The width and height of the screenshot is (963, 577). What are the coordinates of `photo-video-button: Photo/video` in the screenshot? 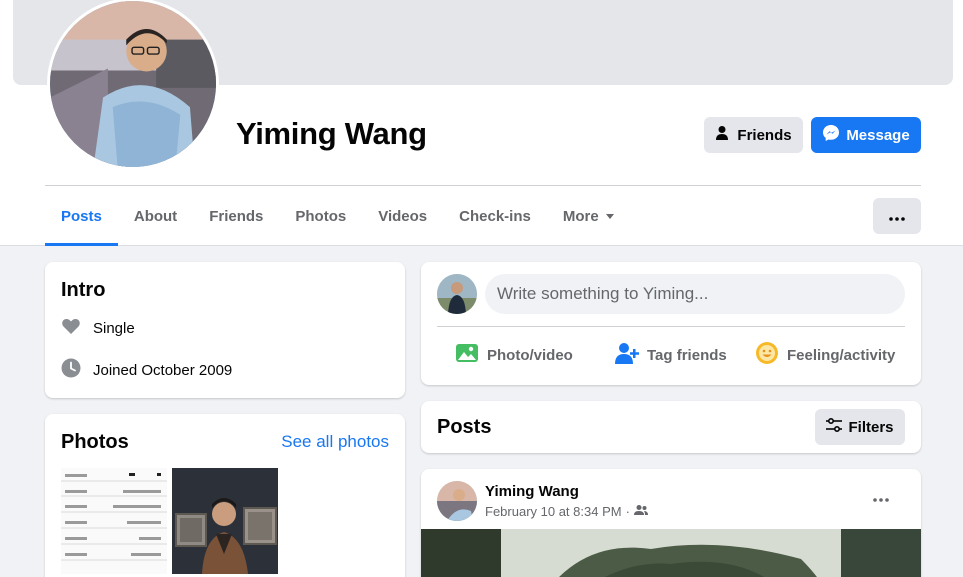 It's located at (514, 355).